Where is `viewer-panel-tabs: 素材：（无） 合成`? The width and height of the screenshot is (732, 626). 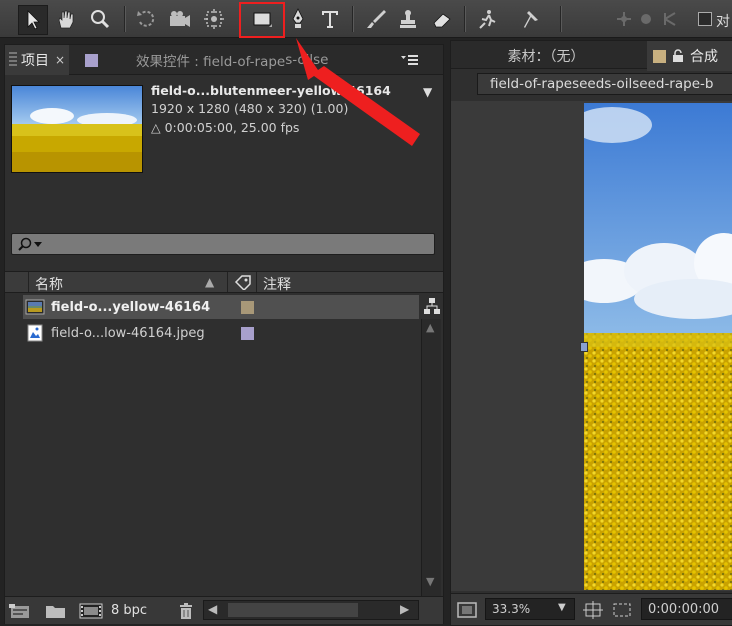 viewer-panel-tabs: 素材：（无） 合成 is located at coordinates (591, 56).